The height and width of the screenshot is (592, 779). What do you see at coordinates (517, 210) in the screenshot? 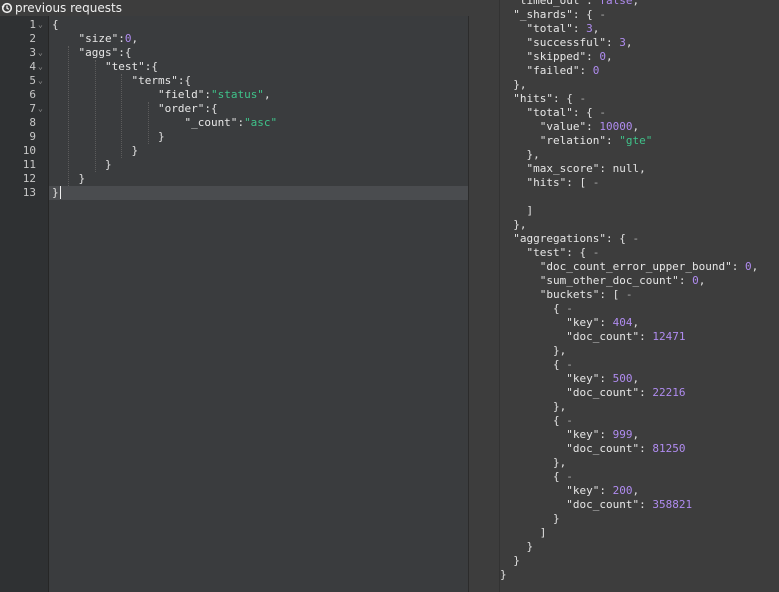
I see `code-token: ]` at bounding box center [517, 210].